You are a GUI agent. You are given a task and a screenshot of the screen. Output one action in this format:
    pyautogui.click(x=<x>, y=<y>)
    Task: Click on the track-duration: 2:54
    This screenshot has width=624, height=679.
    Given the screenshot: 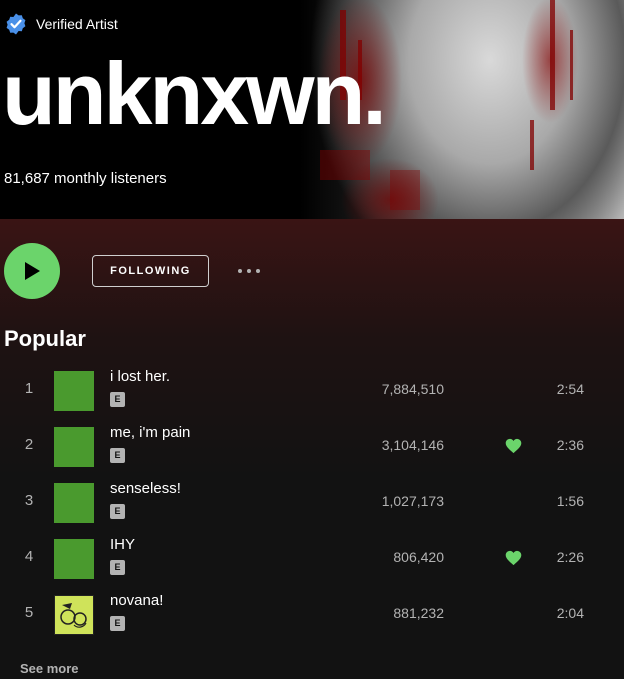 What is the action you would take?
    pyautogui.click(x=570, y=389)
    